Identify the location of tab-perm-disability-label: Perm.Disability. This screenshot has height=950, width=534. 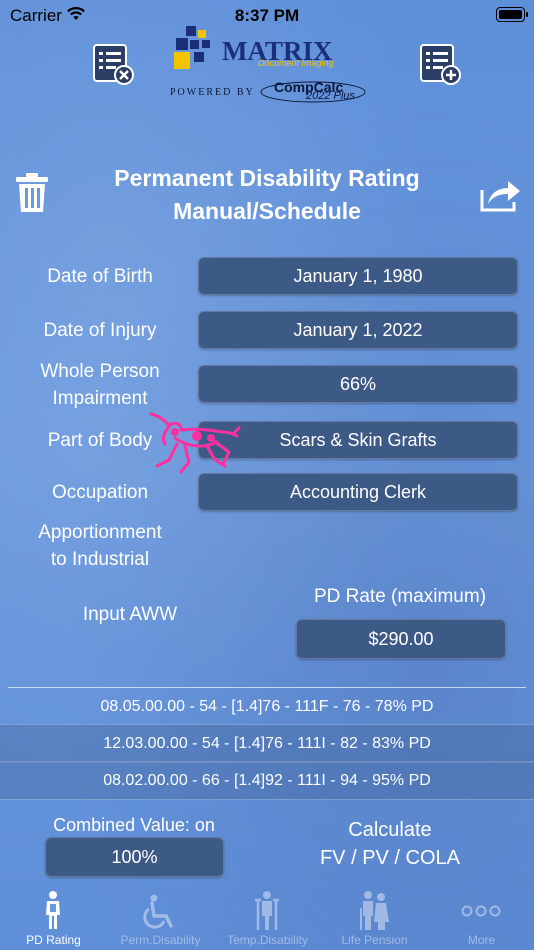
(160, 940).